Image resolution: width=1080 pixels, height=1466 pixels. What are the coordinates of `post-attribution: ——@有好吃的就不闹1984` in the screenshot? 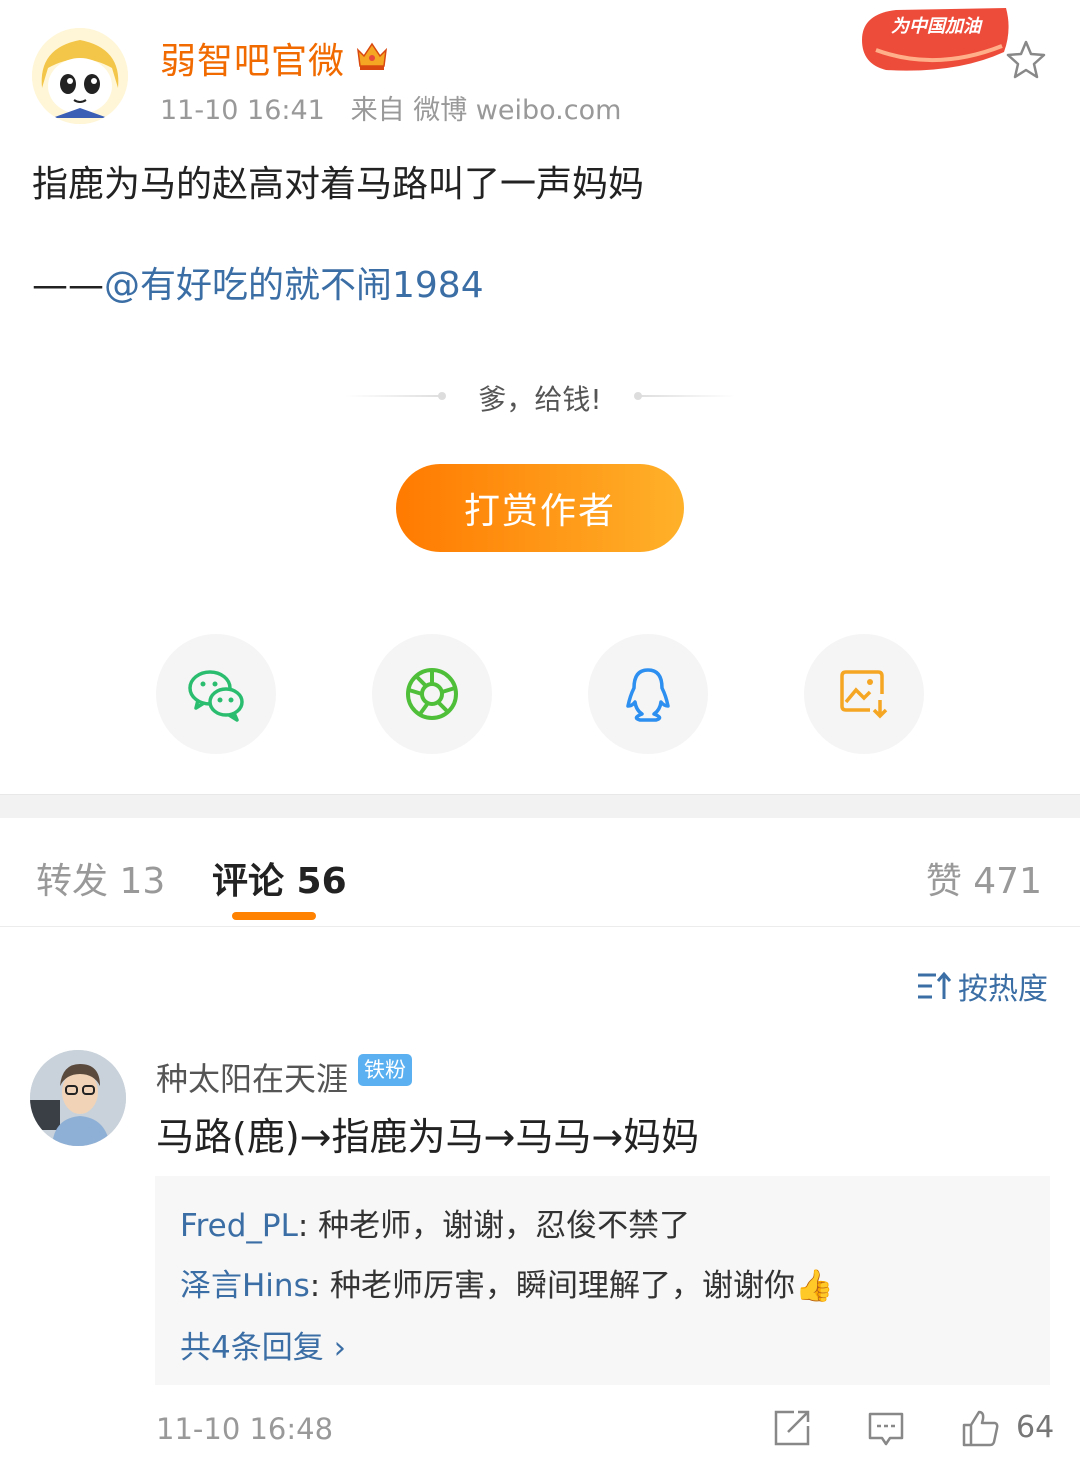 It's located at (258, 282).